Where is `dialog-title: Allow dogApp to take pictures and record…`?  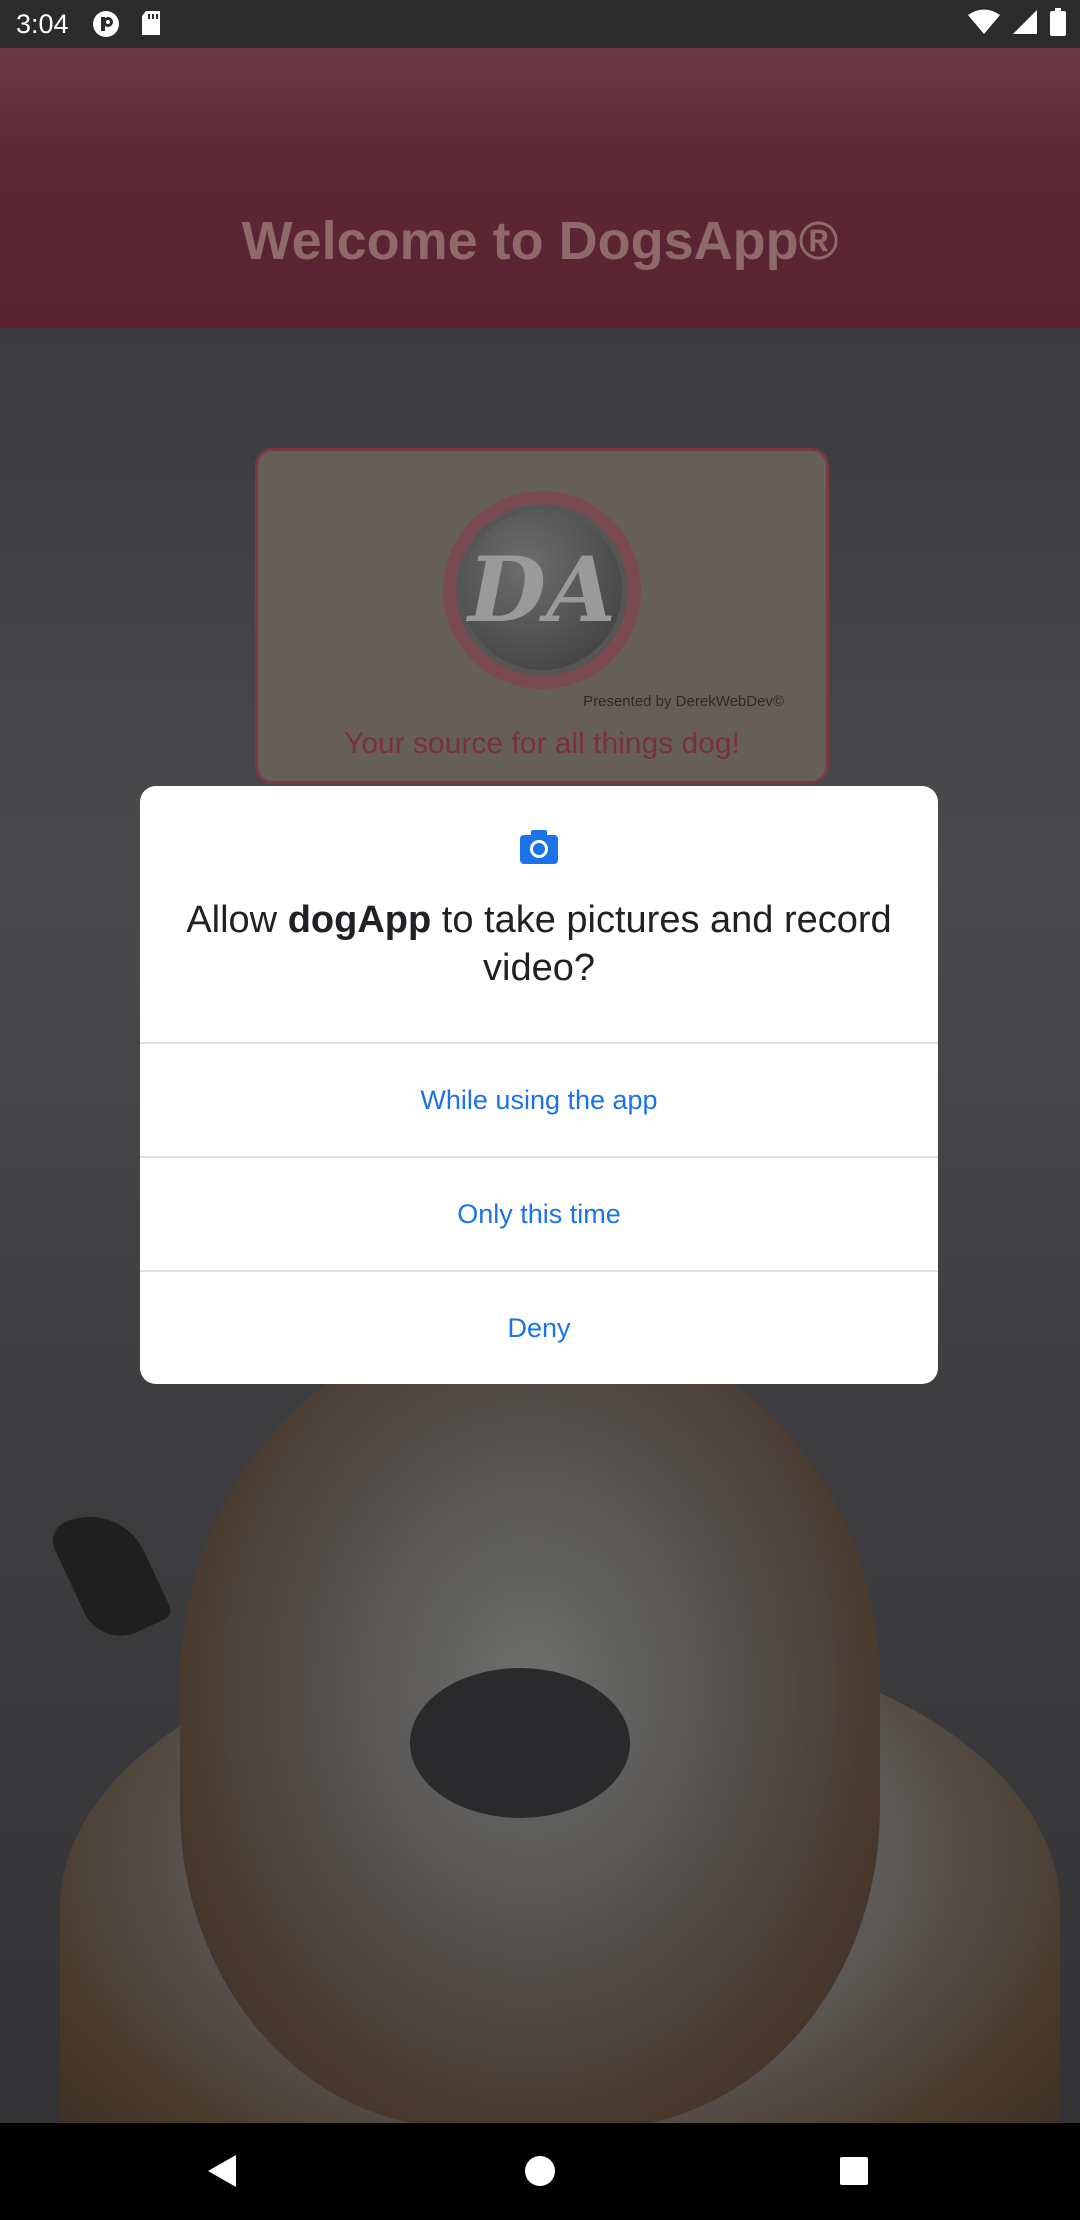 dialog-title: Allow dogApp to take pictures and record… is located at coordinates (539, 944).